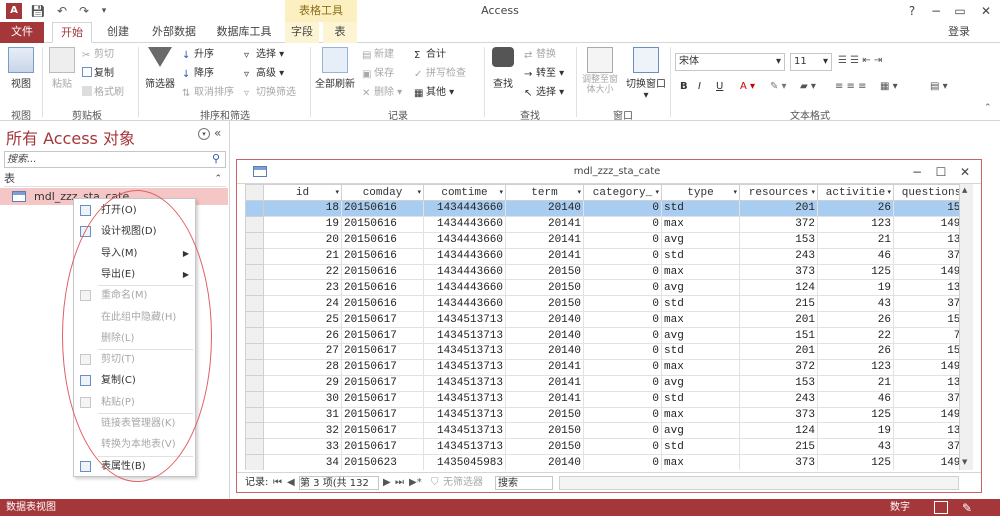 The width and height of the screenshot is (1000, 516). What do you see at coordinates (811, 62) in the screenshot?
I see `font-size-combo: 11 ▾` at bounding box center [811, 62].